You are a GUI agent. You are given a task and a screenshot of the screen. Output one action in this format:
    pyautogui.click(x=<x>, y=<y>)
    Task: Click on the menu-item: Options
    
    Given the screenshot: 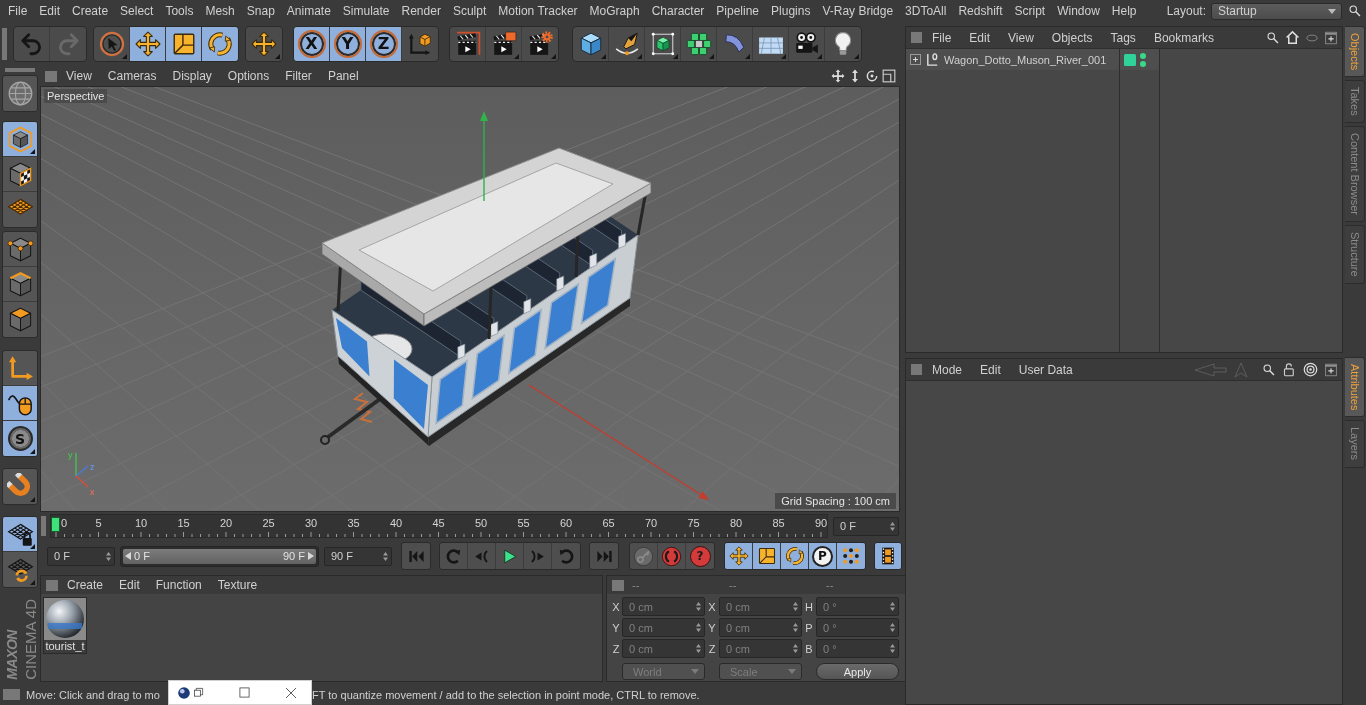 What is the action you would take?
    pyautogui.click(x=248, y=76)
    